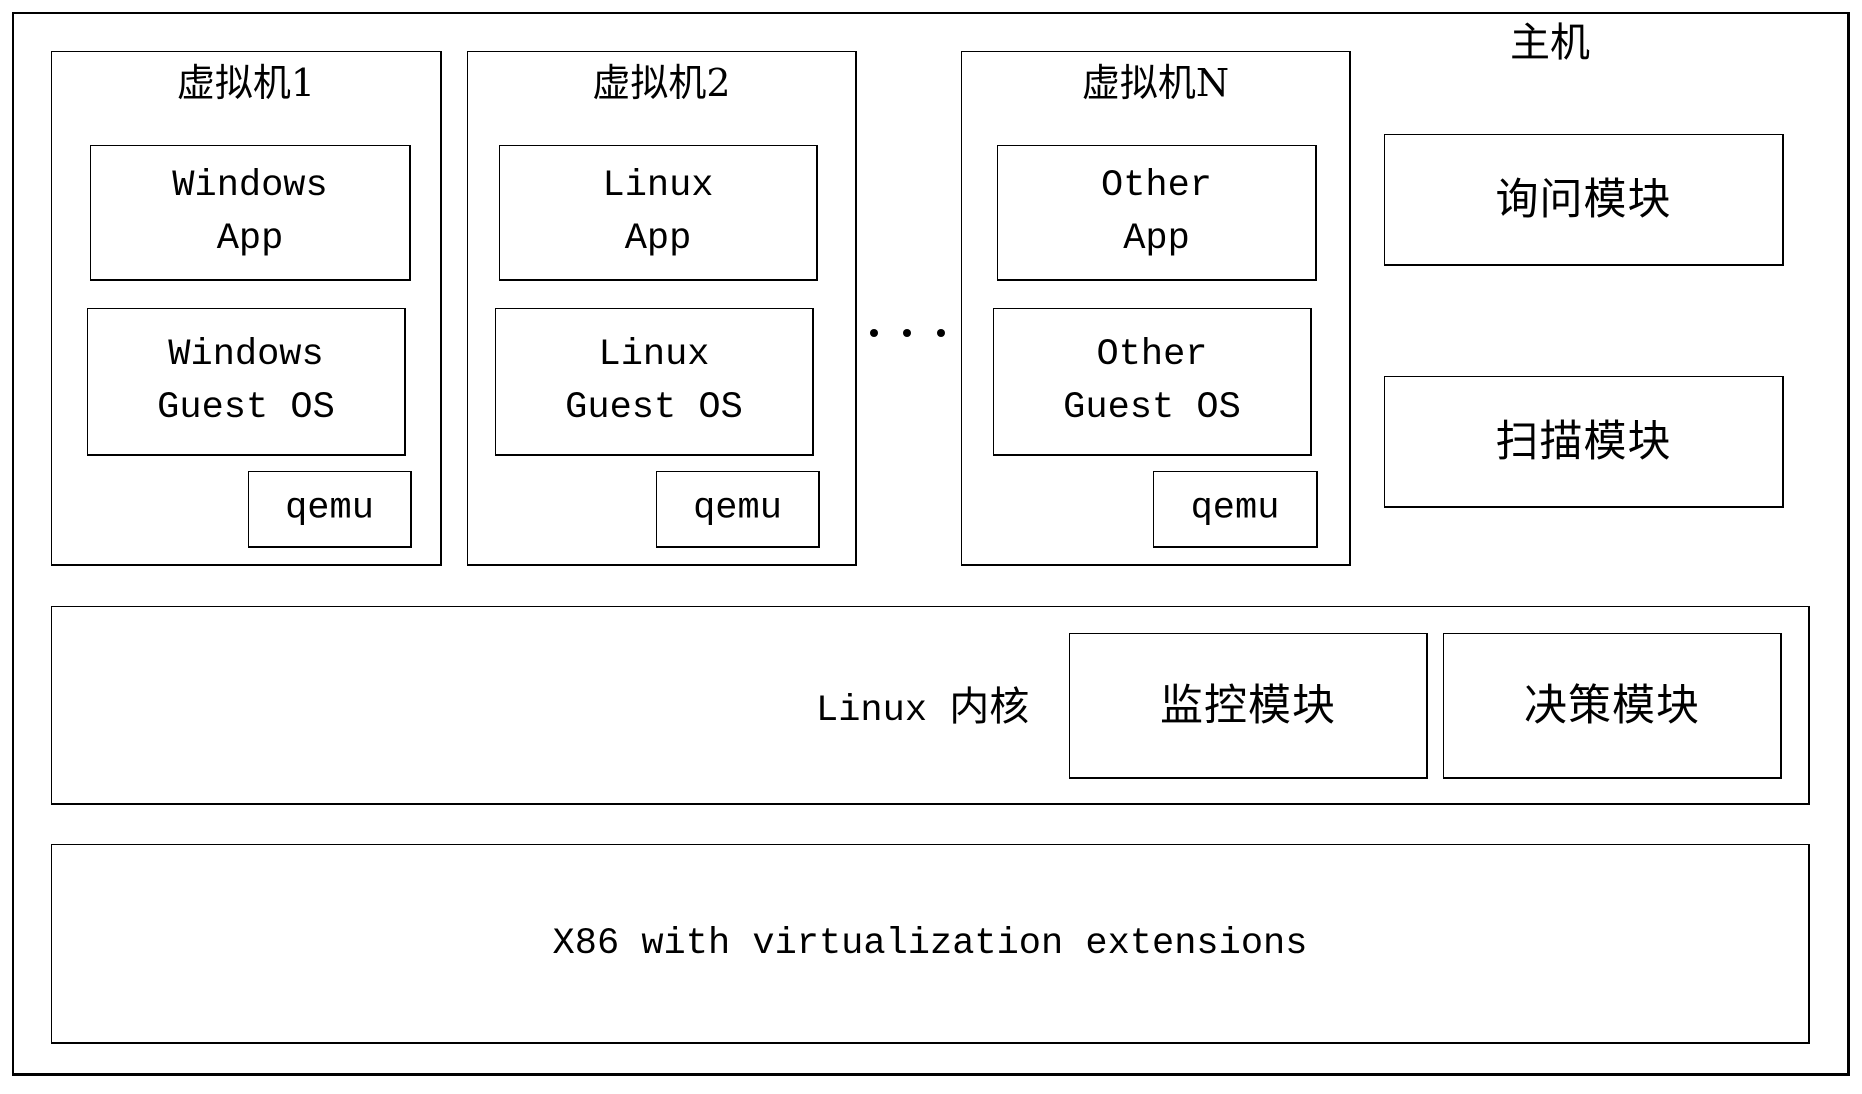 This screenshot has height=1094, width=1862. I want to click on vm1-app-label: Windows App, so click(250, 212).